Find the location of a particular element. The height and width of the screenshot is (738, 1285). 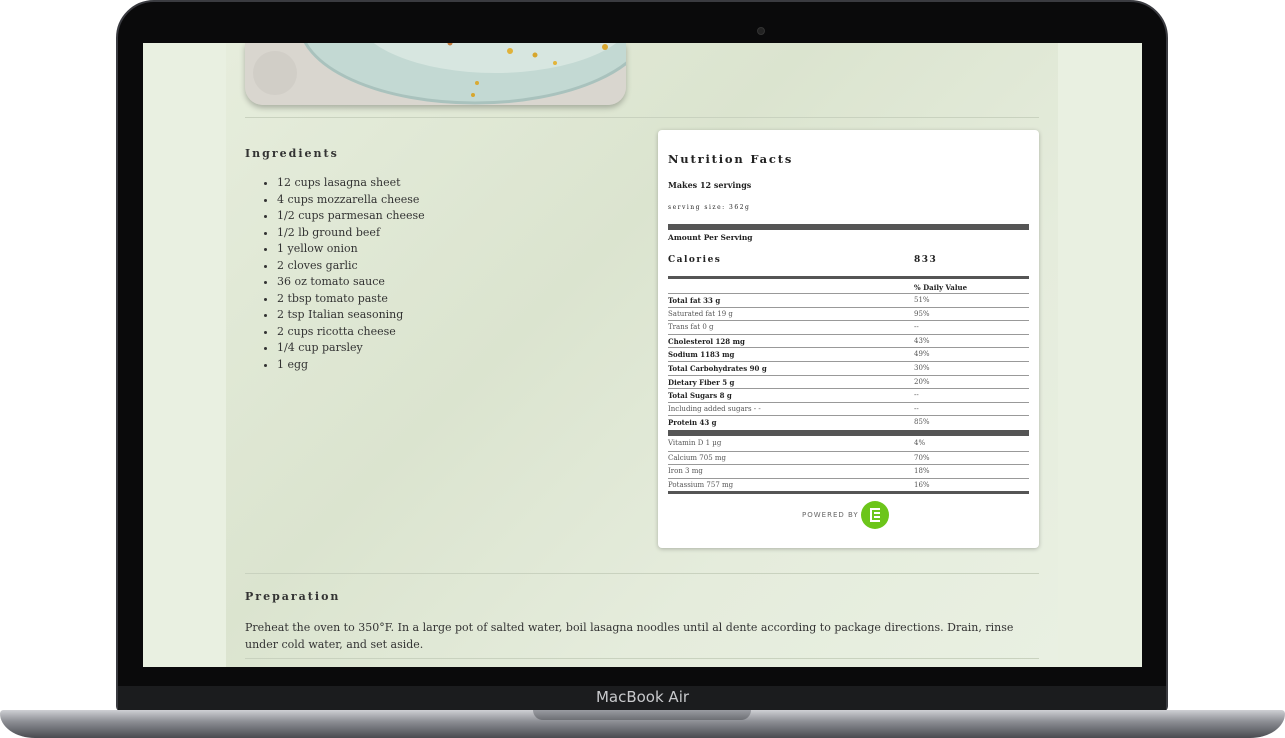

micronutrient-row: Iron 3 mg 18% is located at coordinates (848, 471).